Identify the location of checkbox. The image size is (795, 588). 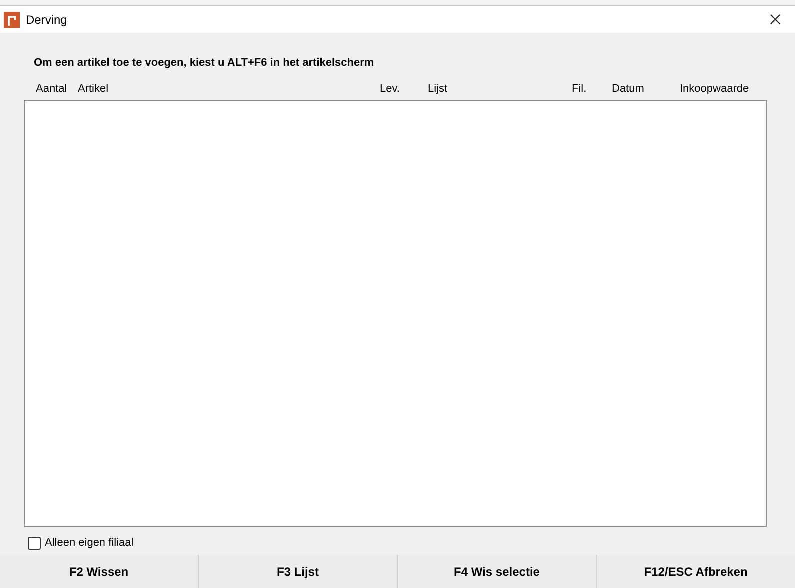
(34, 543).